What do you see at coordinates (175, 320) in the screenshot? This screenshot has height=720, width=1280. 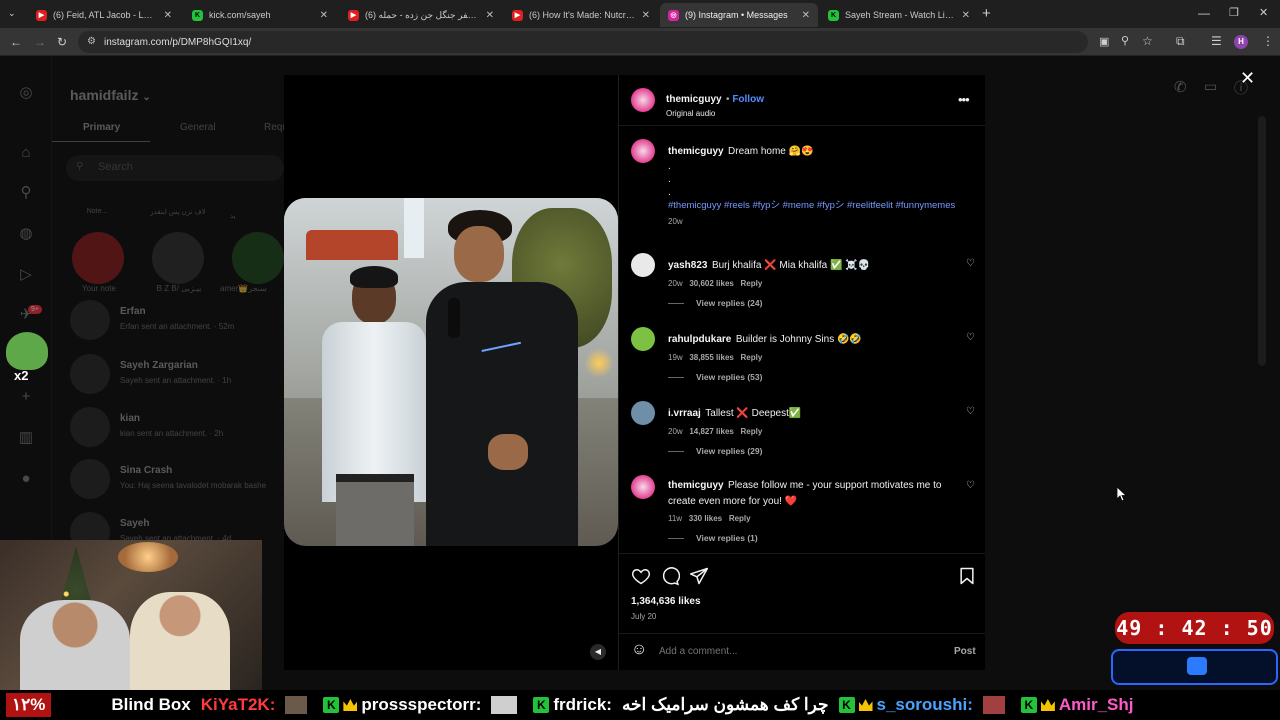 I see `dm-thread-row: Erfan Erfan sent an attachment. · 52m` at bounding box center [175, 320].